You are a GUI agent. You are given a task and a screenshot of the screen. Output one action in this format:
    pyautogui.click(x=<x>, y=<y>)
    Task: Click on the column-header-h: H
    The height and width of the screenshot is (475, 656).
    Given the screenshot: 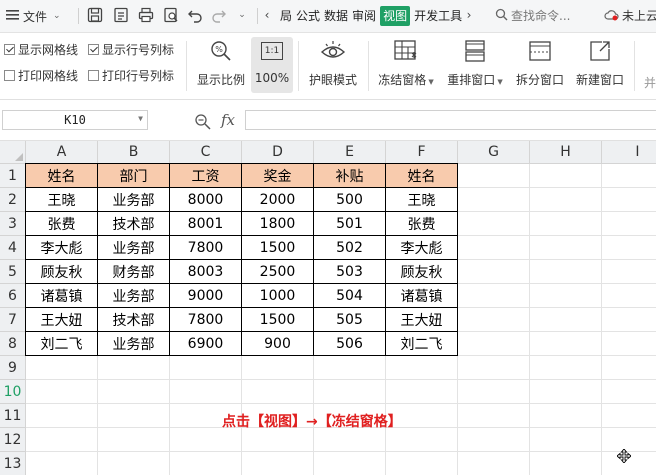 What is the action you would take?
    pyautogui.click(x=566, y=152)
    